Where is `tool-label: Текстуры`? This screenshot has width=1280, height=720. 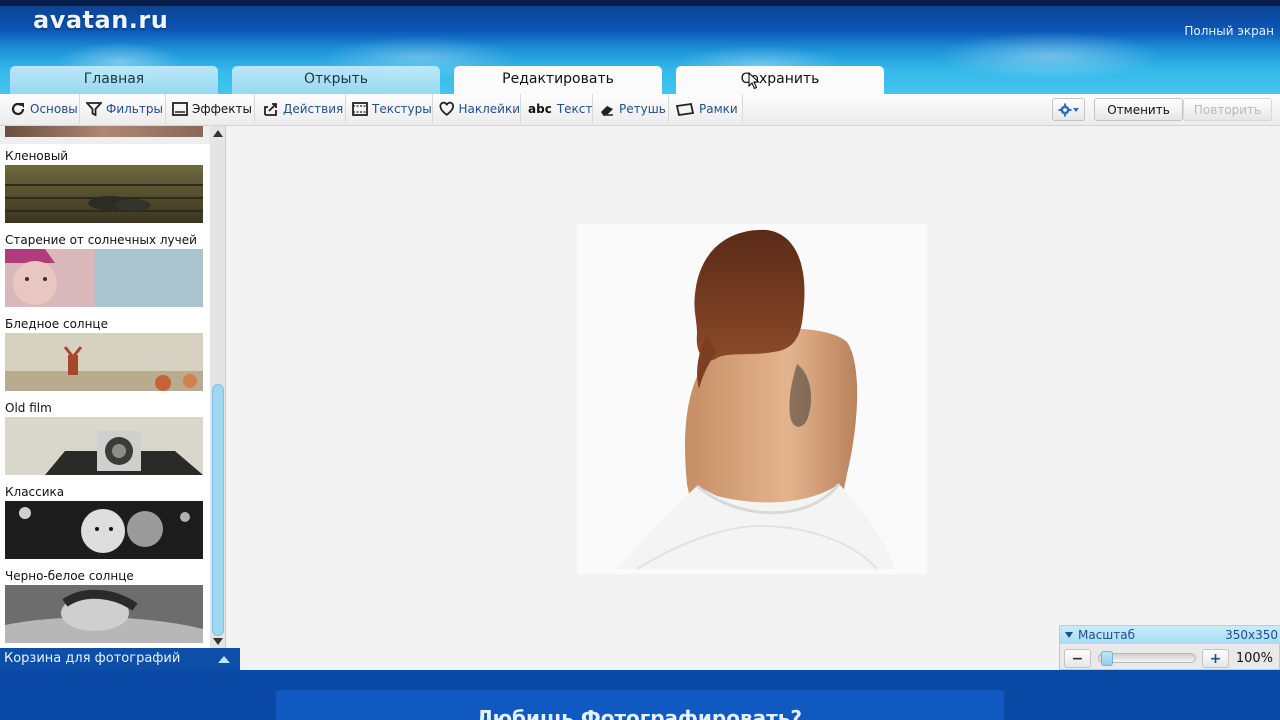 tool-label: Текстуры is located at coordinates (402, 109).